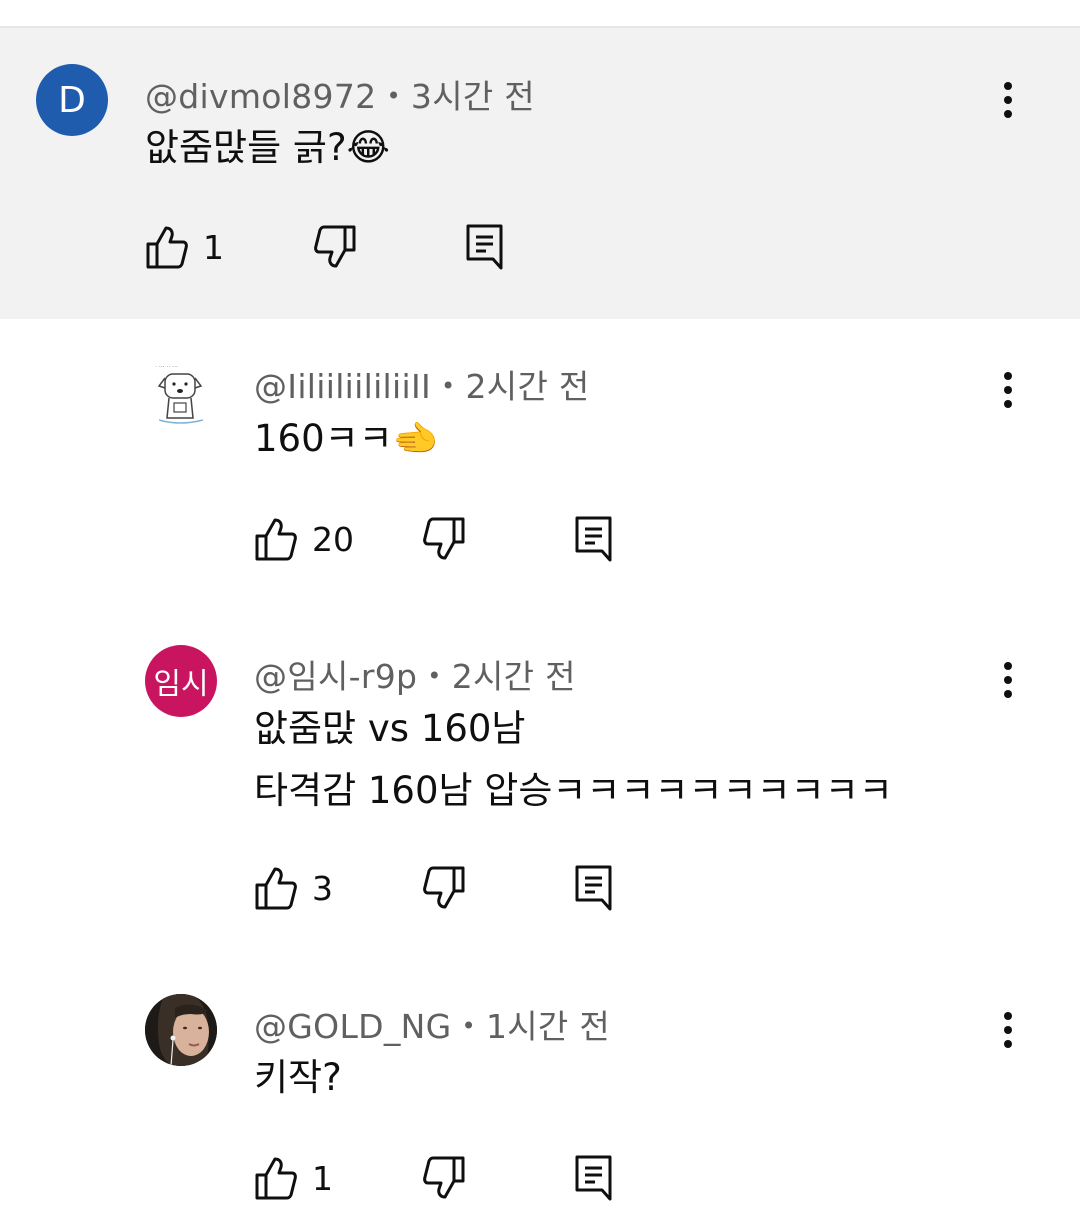 The image size is (1080, 1231). I want to click on comment-meta: @GOLD_NG • 1시간 전, so click(432, 1024).